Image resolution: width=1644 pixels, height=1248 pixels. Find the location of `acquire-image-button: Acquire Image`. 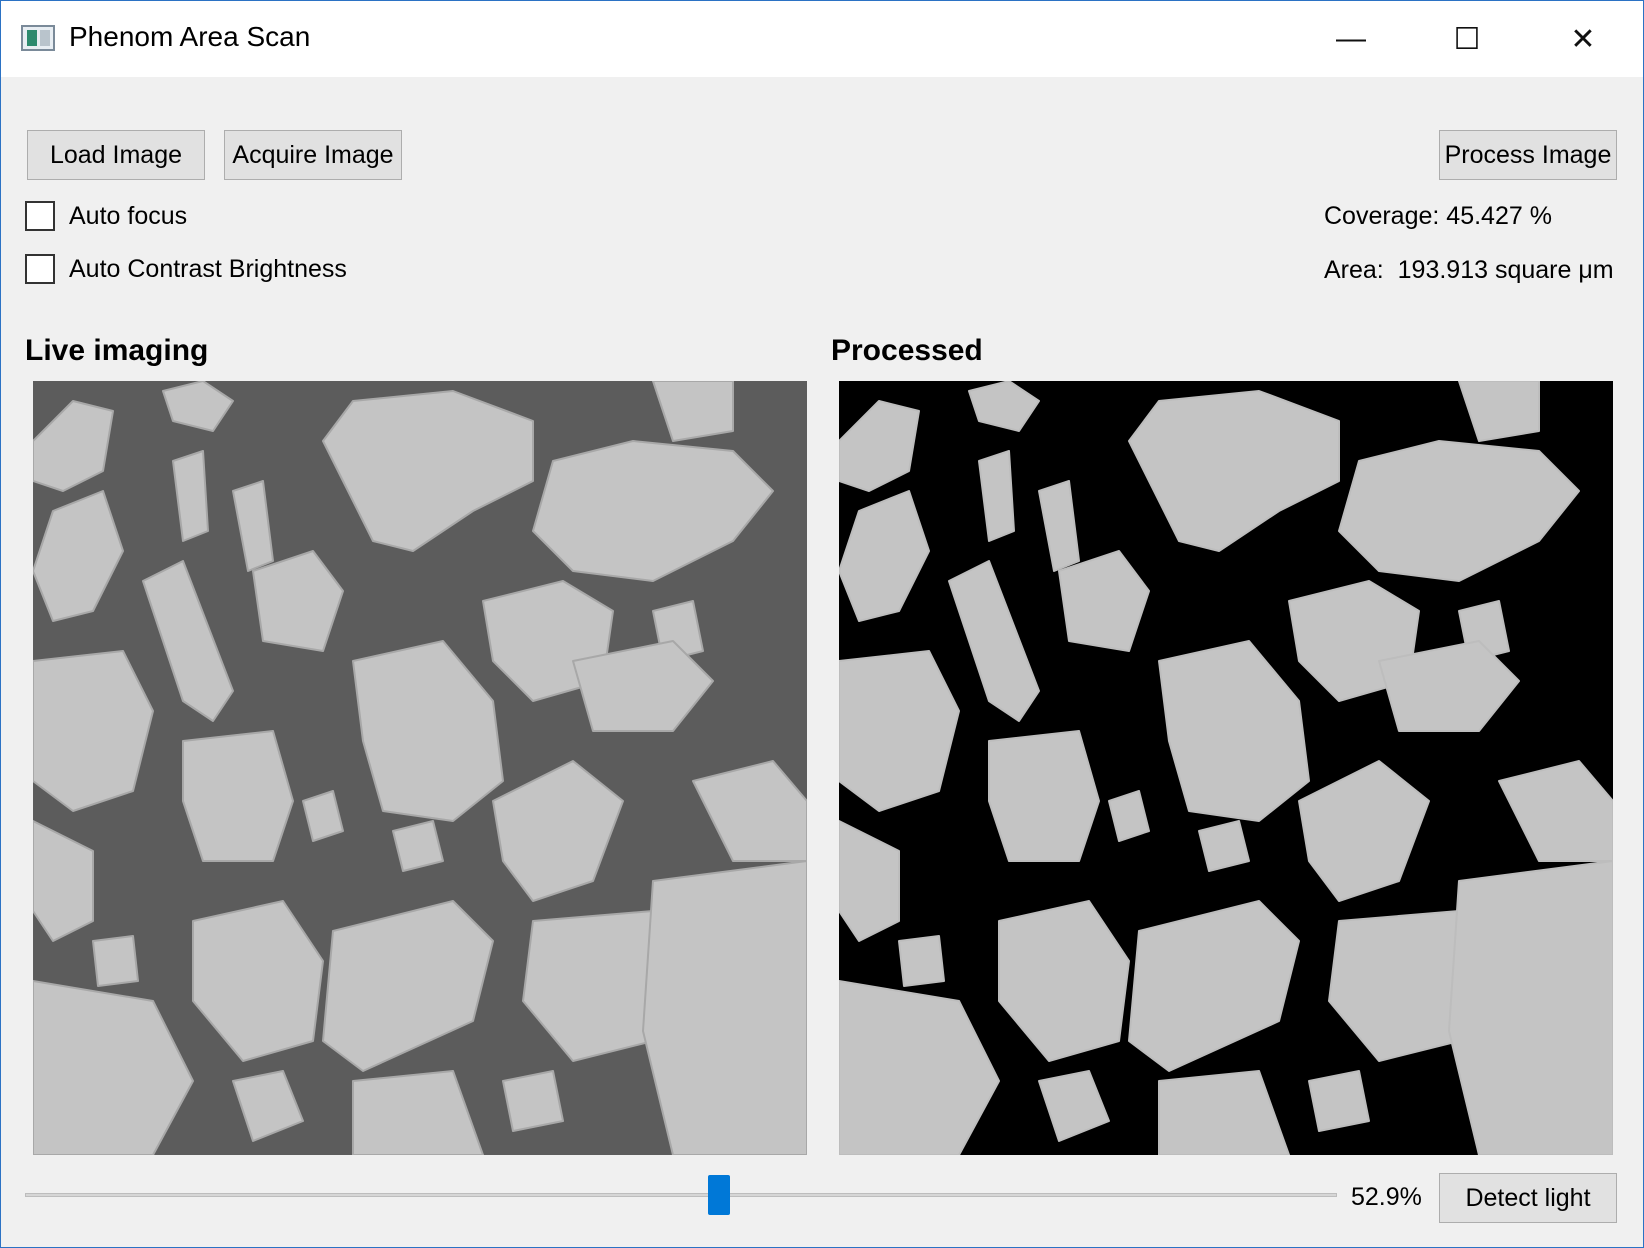

acquire-image-button: Acquire Image is located at coordinates (313, 155).